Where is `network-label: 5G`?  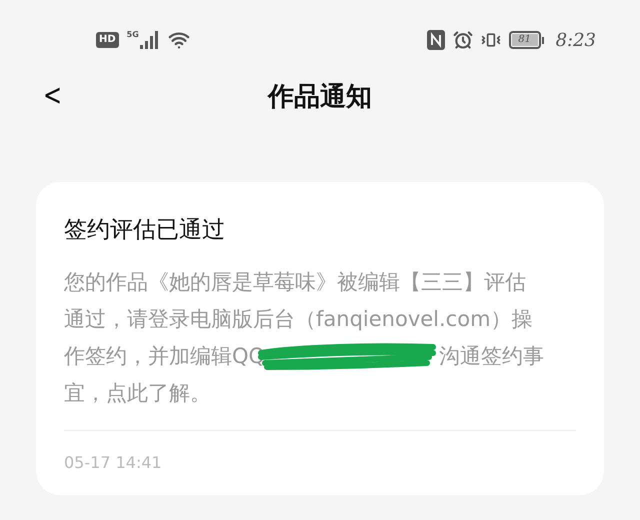 network-label: 5G is located at coordinates (132, 35).